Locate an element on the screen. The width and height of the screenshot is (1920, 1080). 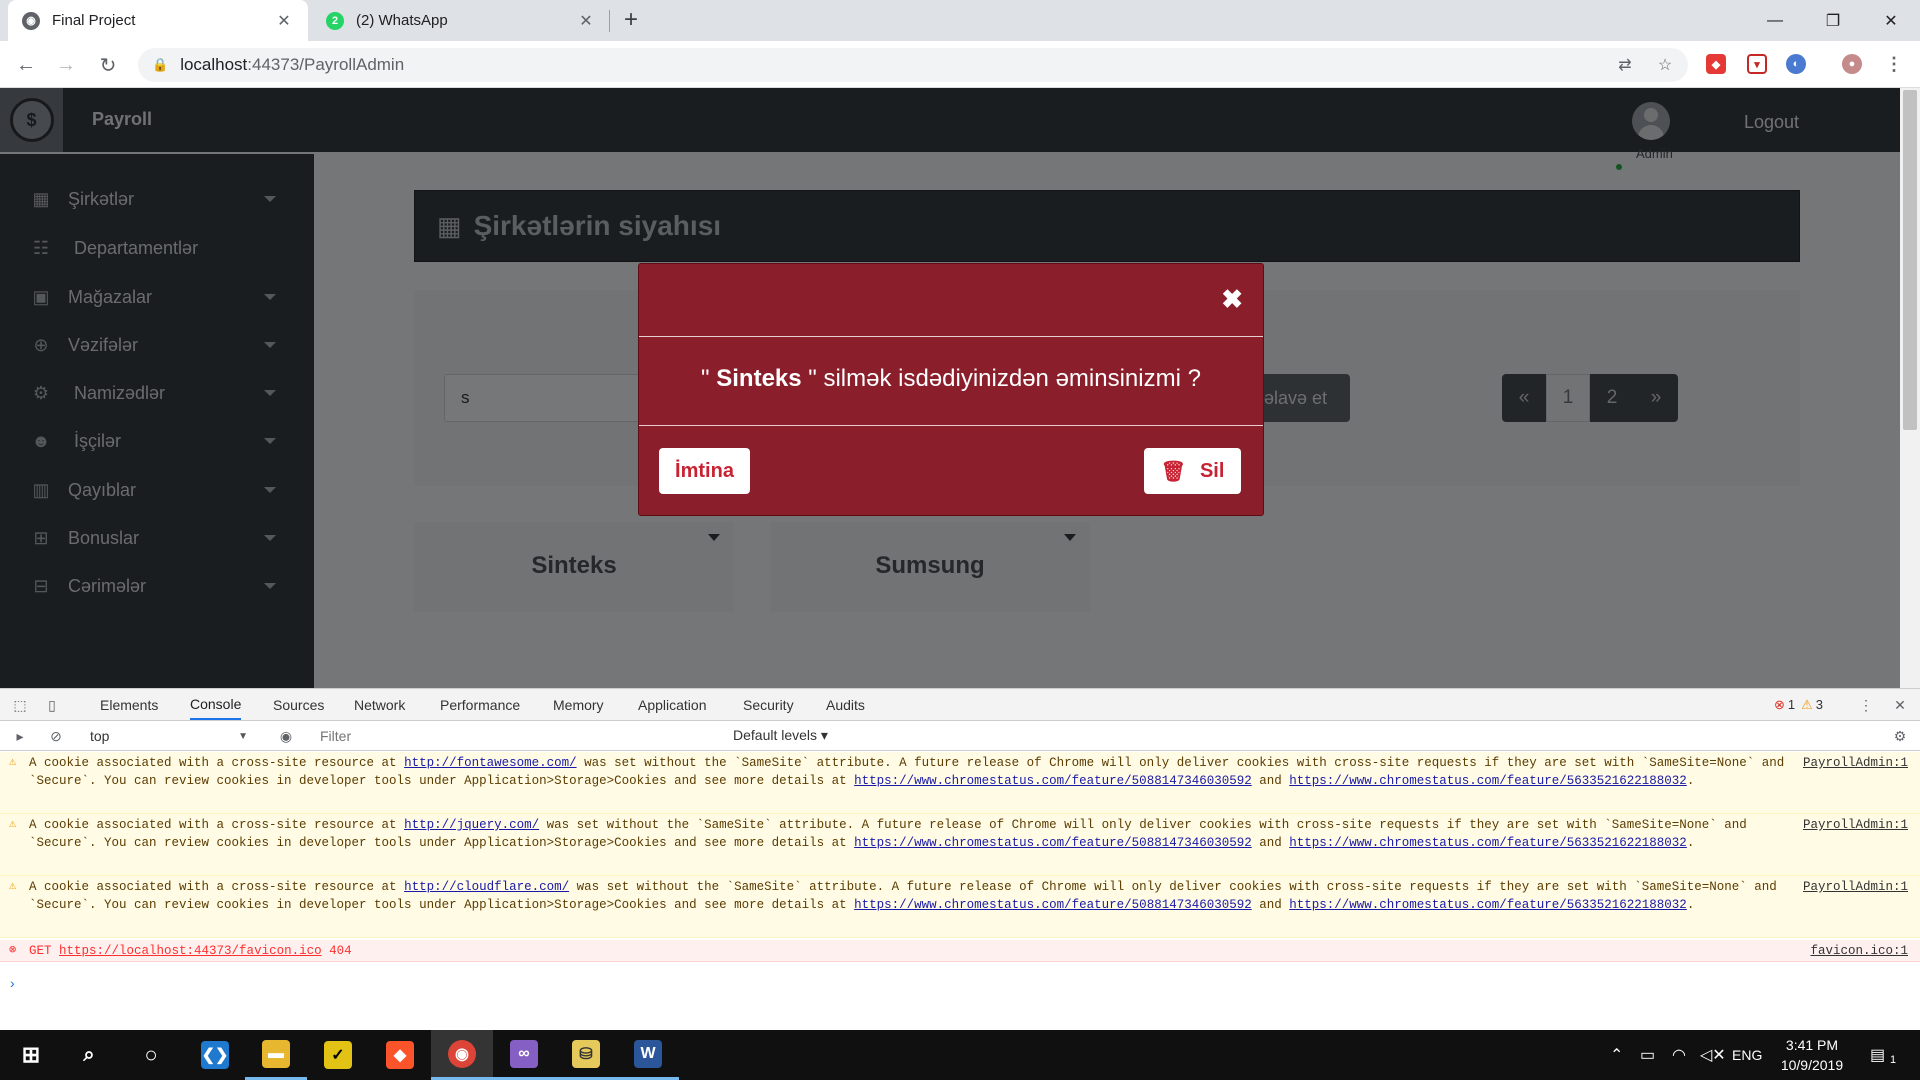
tab-security: Security is located at coordinates (768, 704).